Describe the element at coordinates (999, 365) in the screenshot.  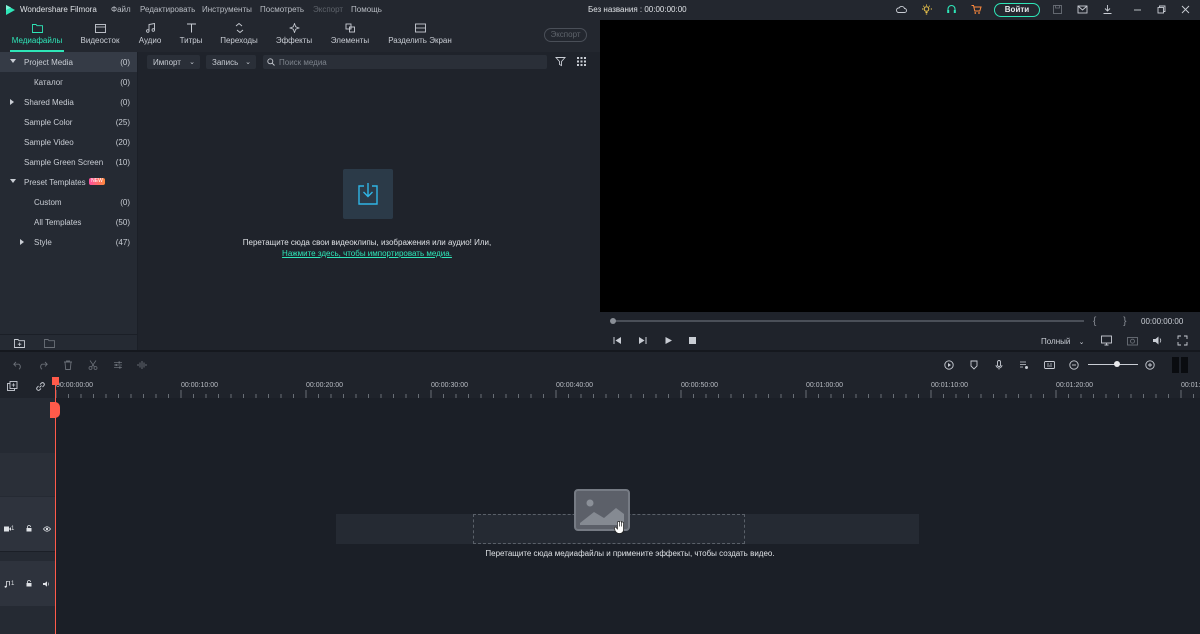
I see `microphone-icon` at that location.